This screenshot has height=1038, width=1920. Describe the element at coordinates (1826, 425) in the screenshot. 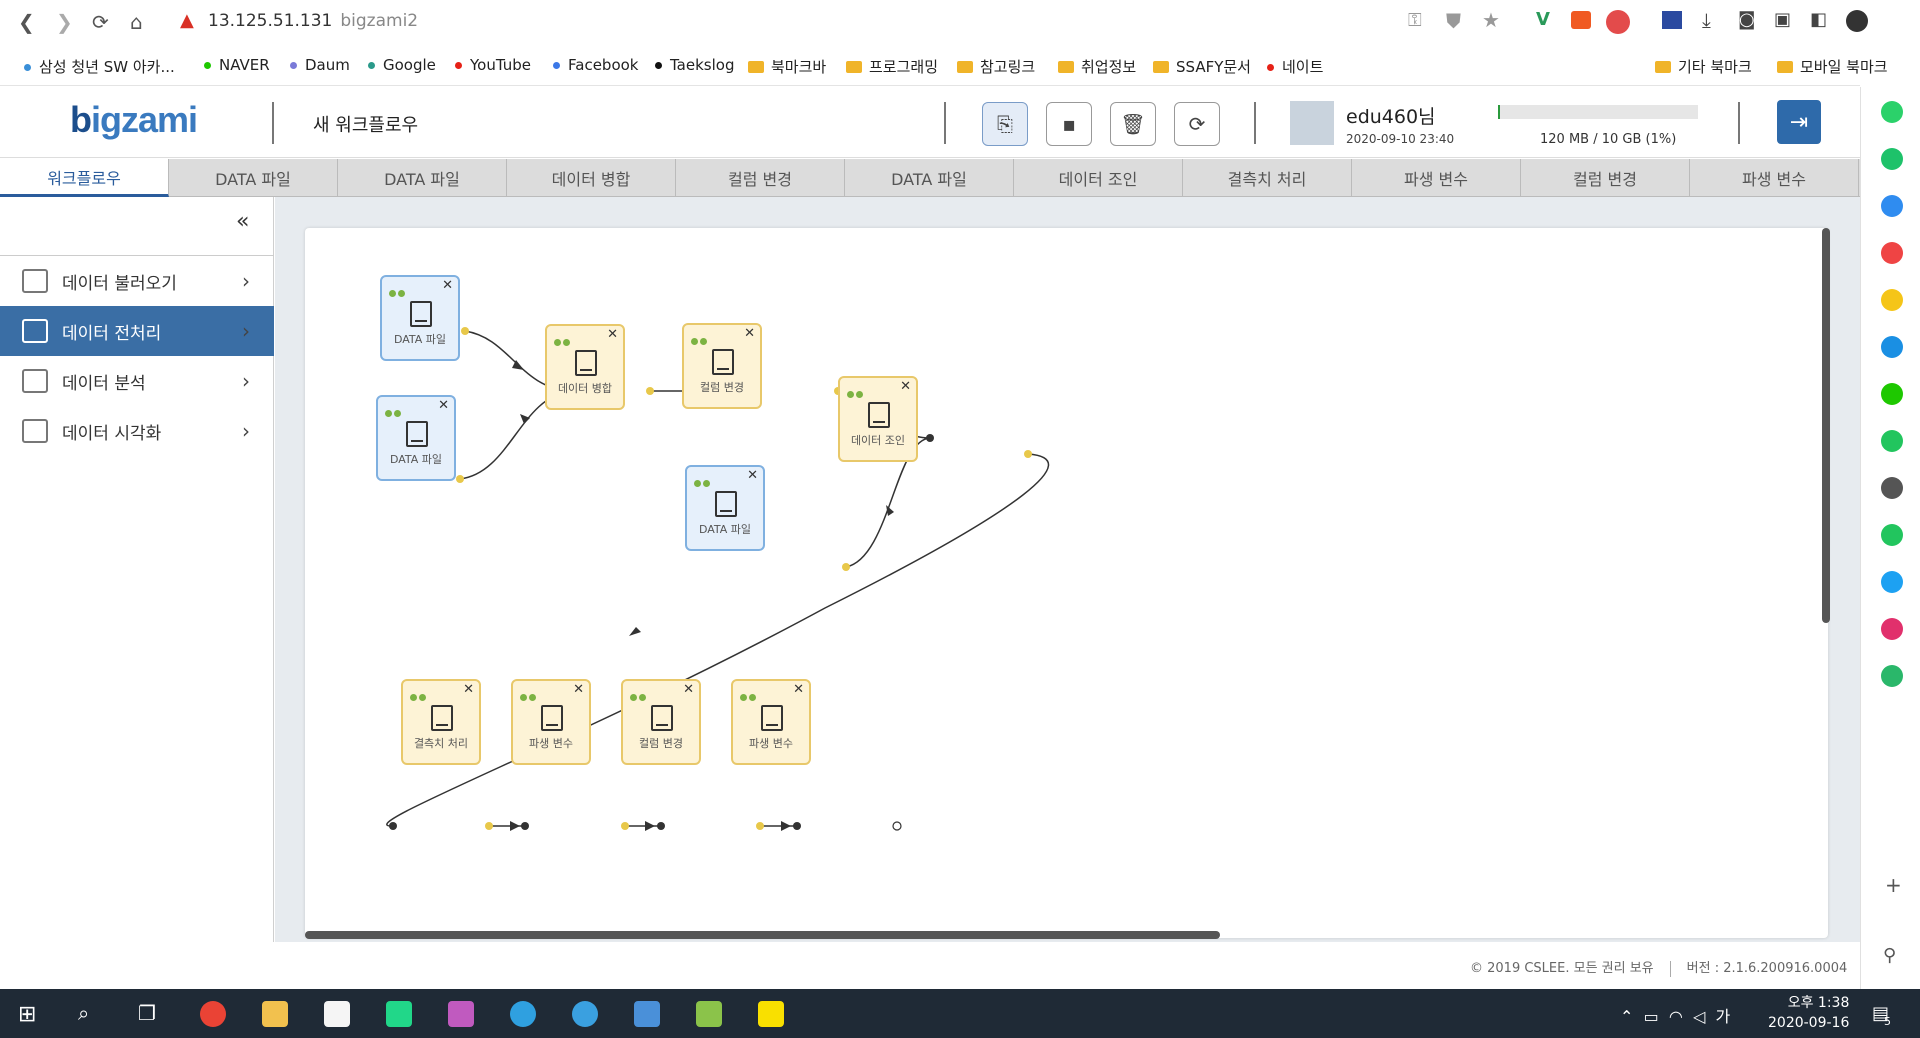

I see `vertical-scrollbar` at that location.